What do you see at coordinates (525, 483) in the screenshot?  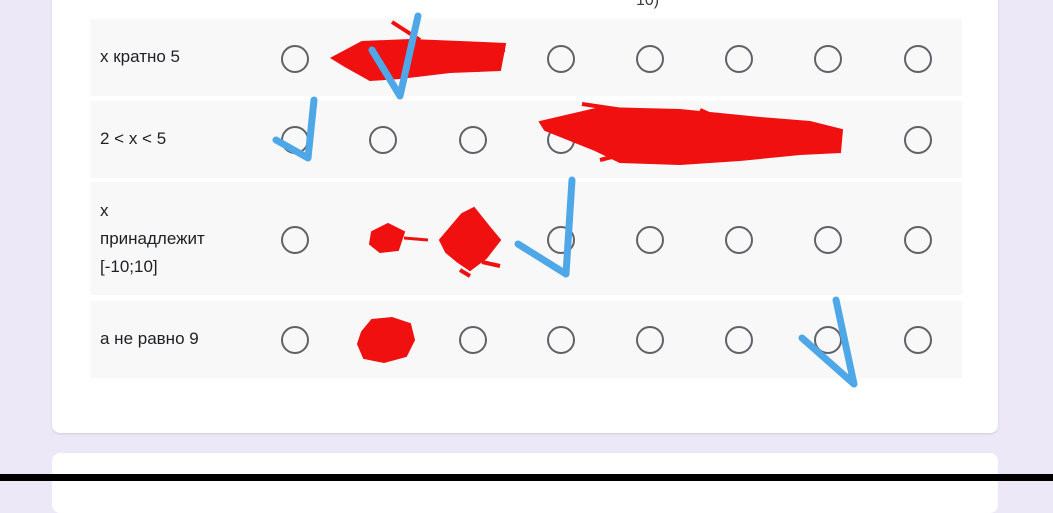 I see `next-question-card` at bounding box center [525, 483].